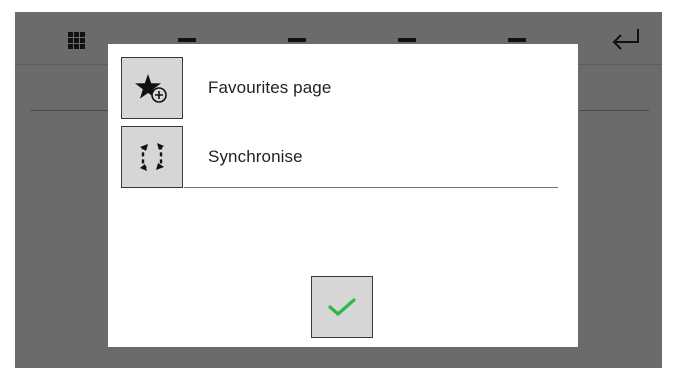  I want to click on synchronise-label: Synchronise, so click(255, 156).